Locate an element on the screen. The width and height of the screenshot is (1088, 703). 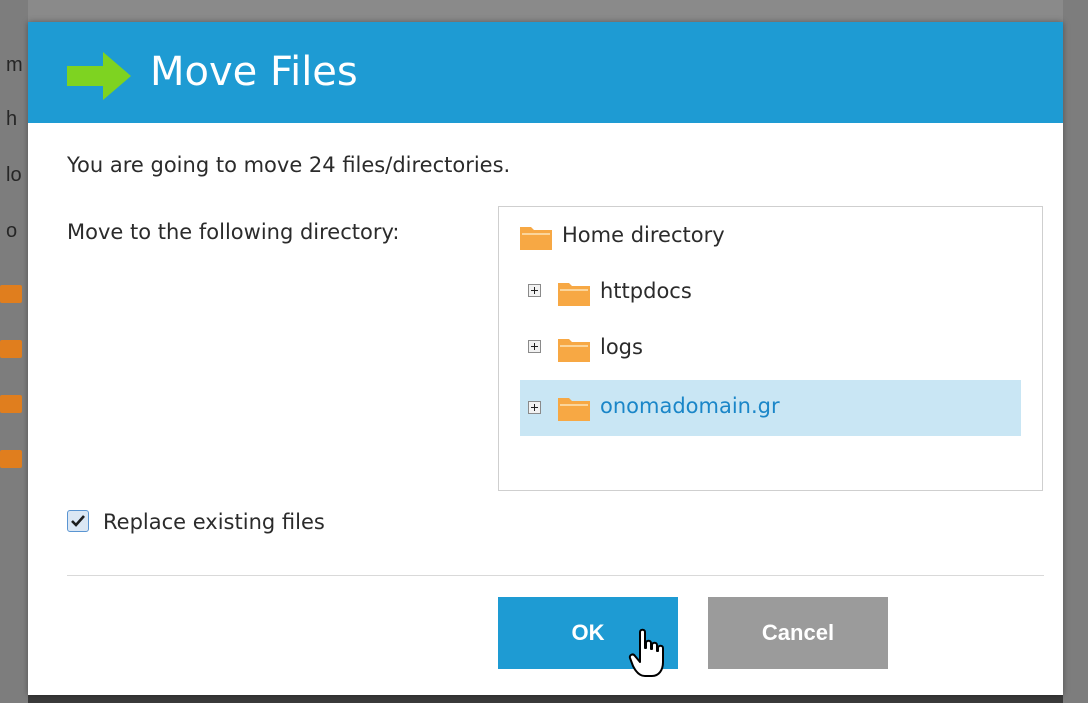
background-text-fragment: lo is located at coordinates (14, 175).